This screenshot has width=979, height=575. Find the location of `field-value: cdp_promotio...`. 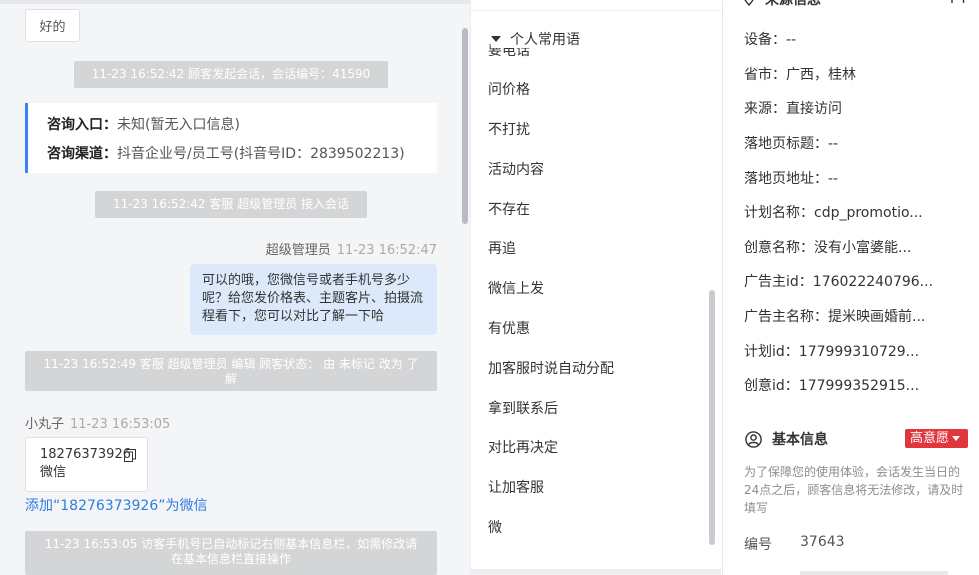

field-value: cdp_promotio... is located at coordinates (868, 213).